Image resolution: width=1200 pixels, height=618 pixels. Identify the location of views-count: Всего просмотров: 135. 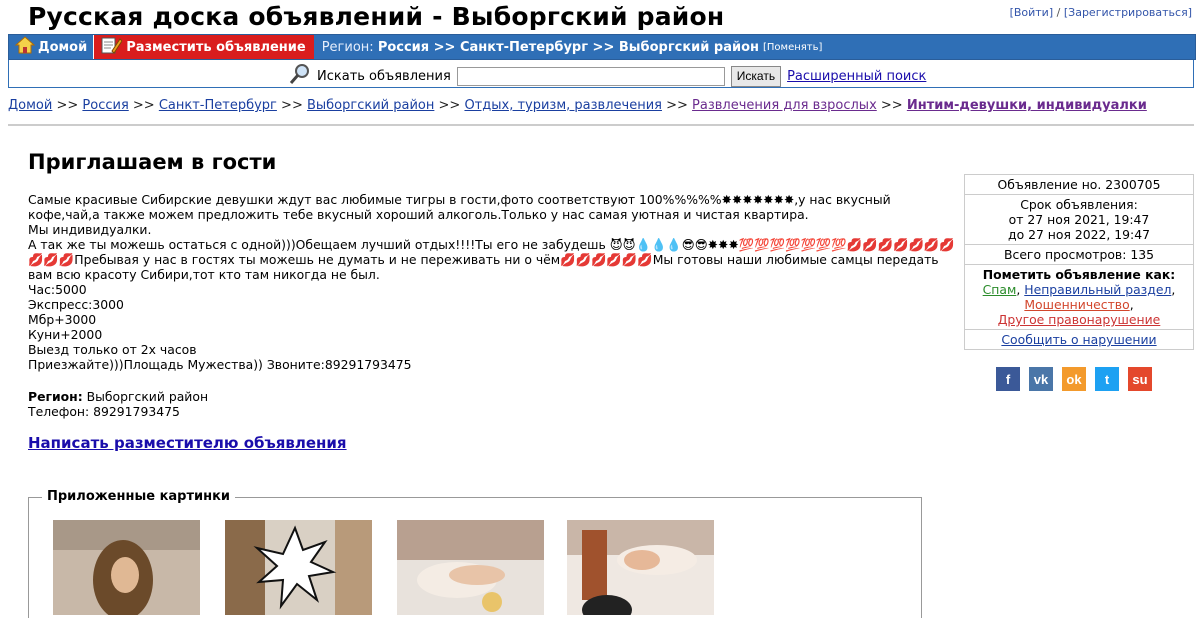
(1079, 255).